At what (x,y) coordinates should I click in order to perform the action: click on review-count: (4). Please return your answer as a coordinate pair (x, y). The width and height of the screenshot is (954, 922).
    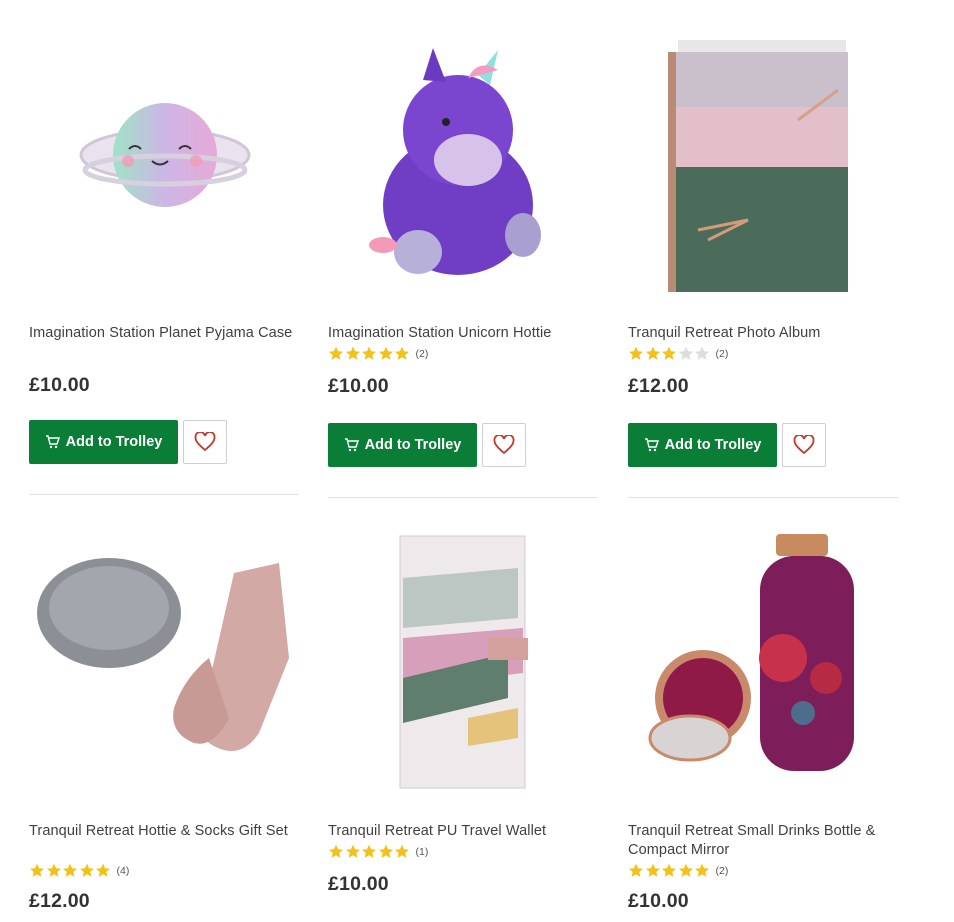
    Looking at the image, I should click on (123, 870).